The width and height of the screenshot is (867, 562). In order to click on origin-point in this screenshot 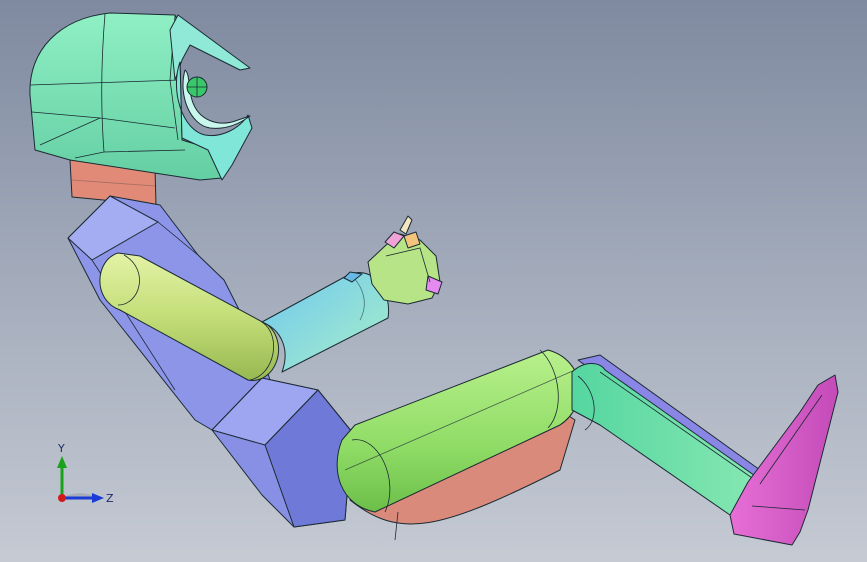, I will do `click(62, 498)`.